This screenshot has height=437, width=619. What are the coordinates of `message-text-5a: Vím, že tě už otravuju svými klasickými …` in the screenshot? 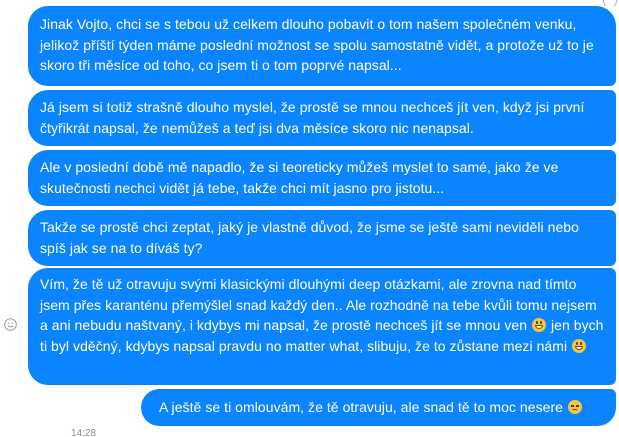 It's located at (318, 305).